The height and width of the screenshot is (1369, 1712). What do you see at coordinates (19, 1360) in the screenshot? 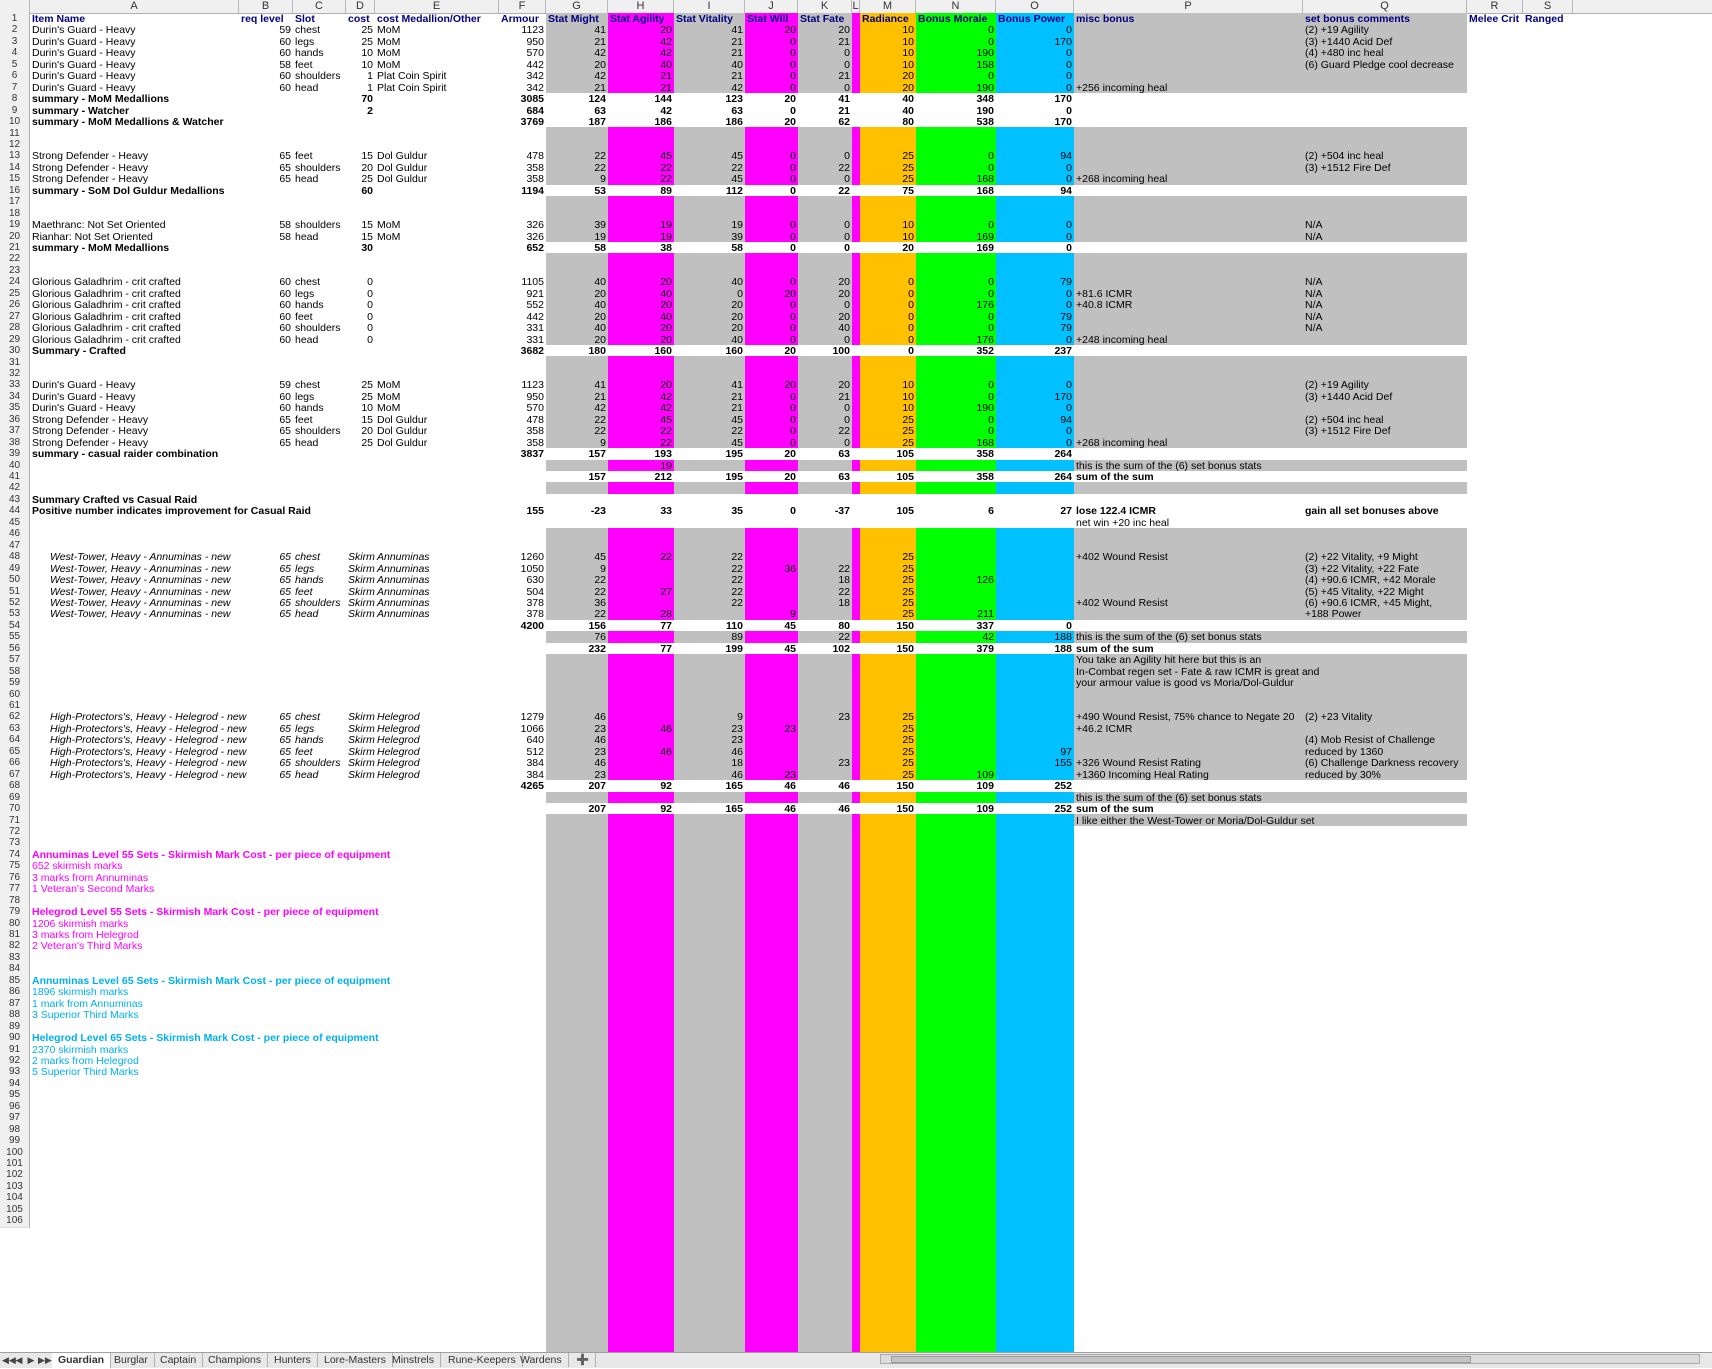
I see `prev-sheet-icon: ◀` at bounding box center [19, 1360].